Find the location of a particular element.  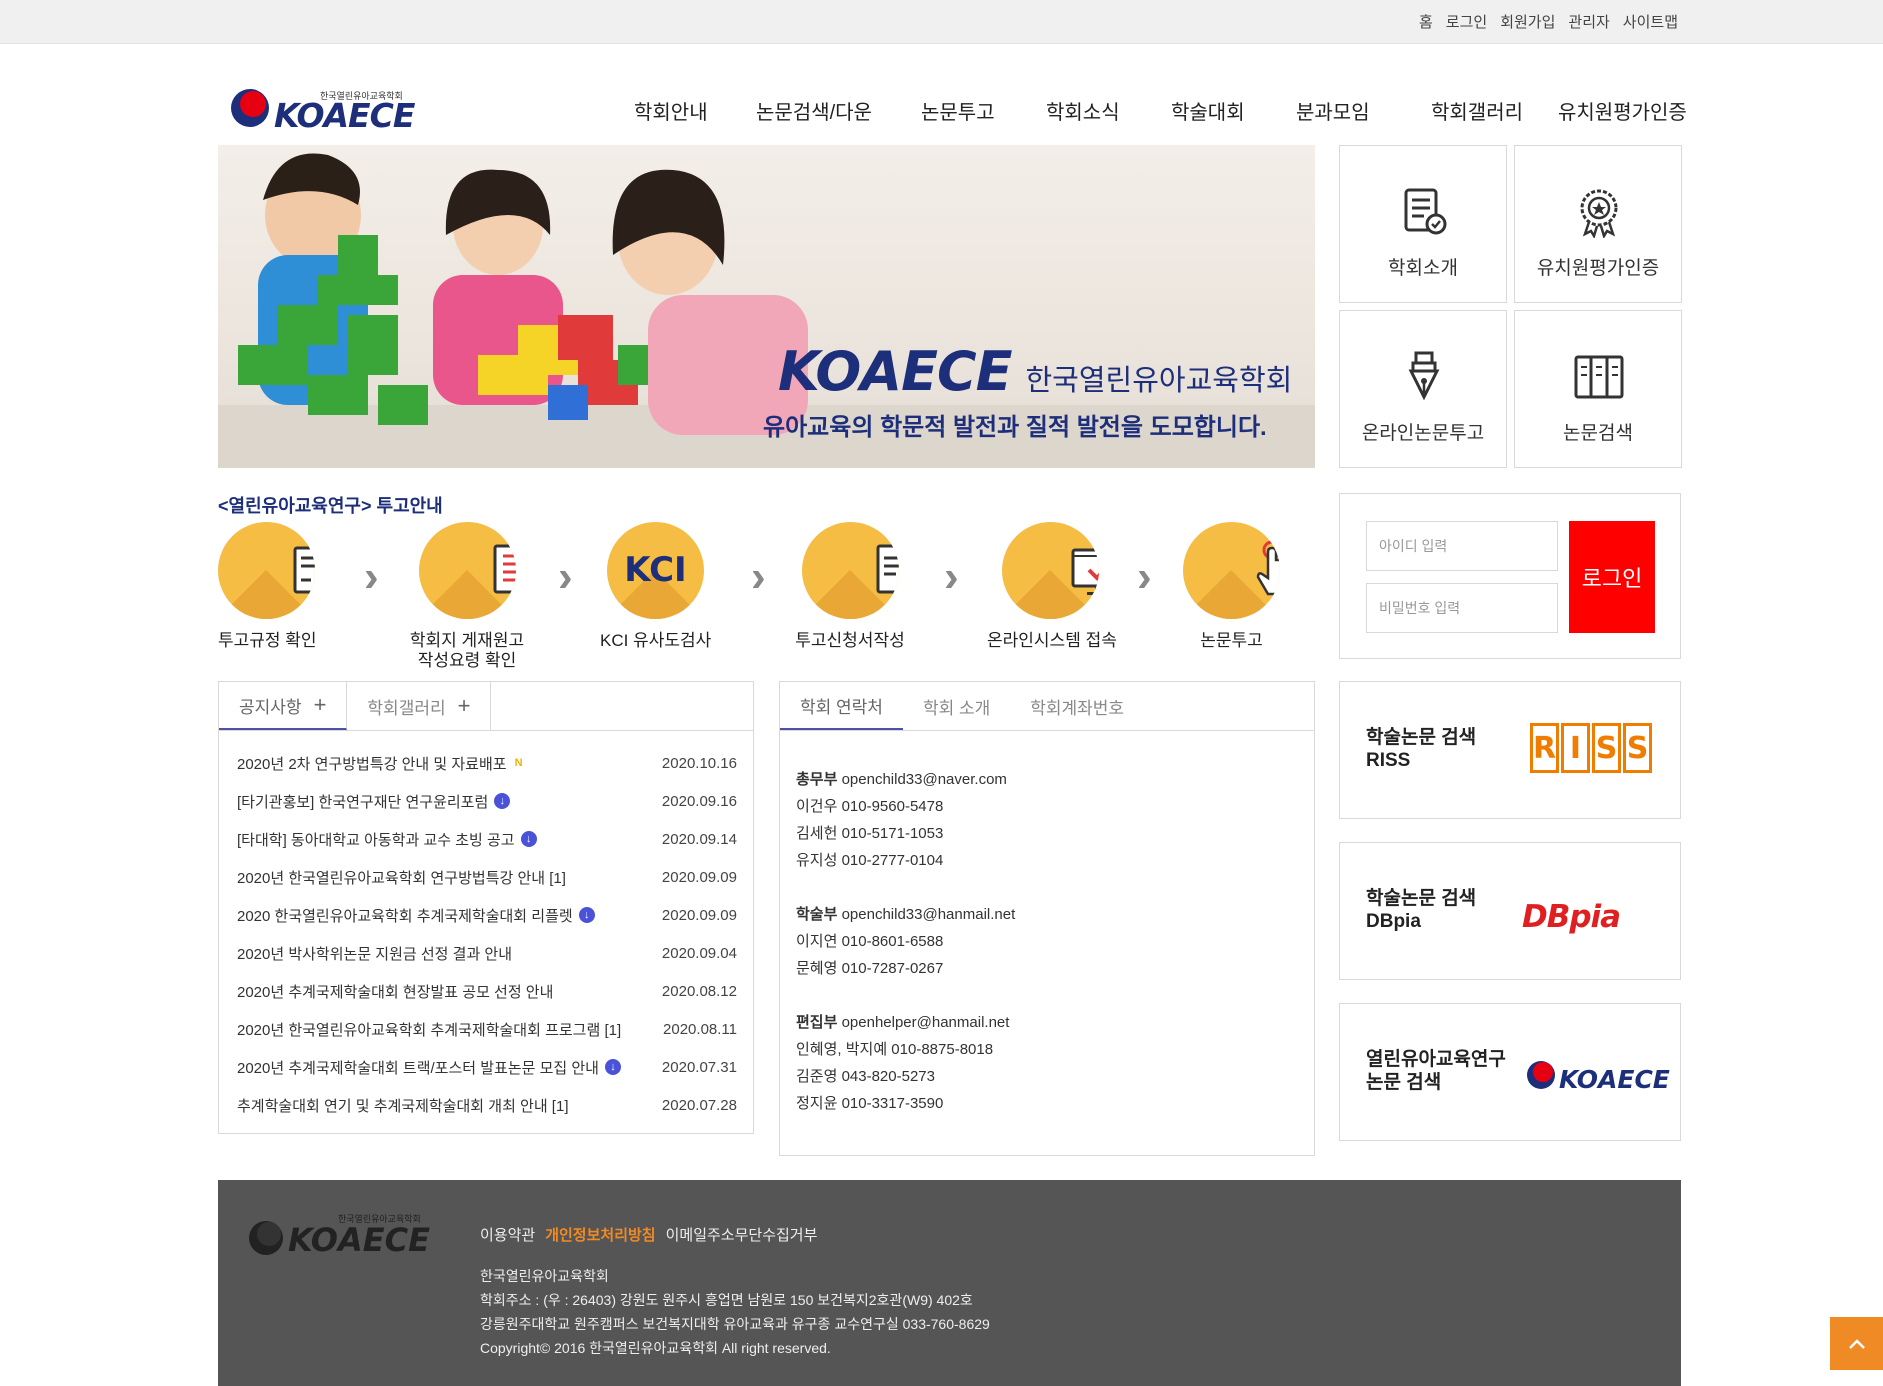

notice-date: 2020.07.28 is located at coordinates (699, 1105).